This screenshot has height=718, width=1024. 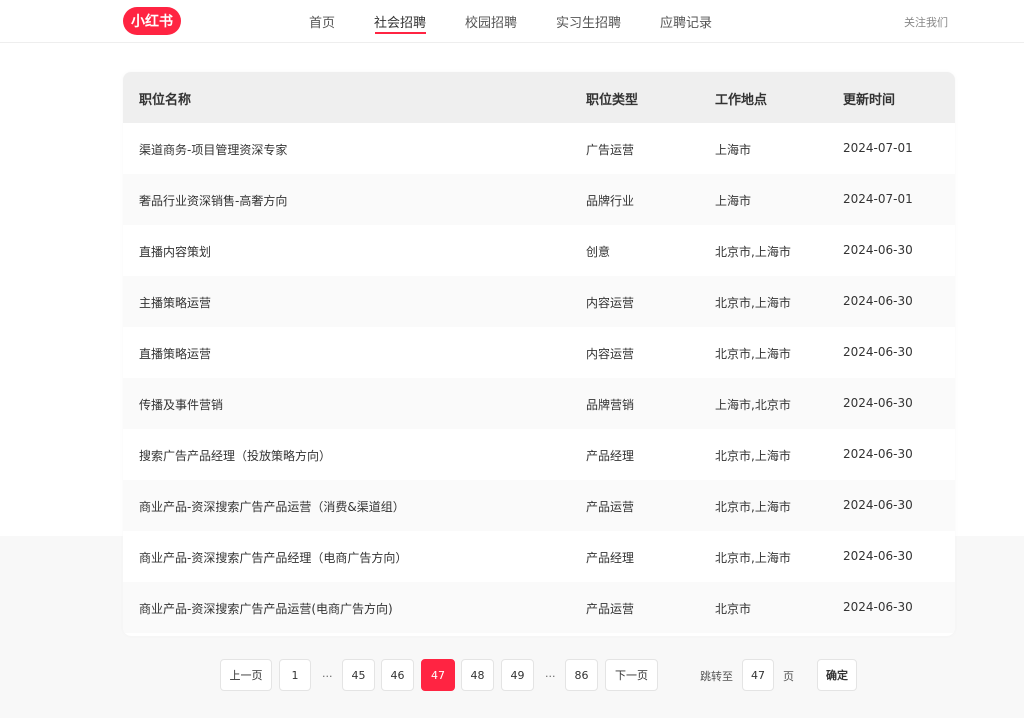 What do you see at coordinates (213, 149) in the screenshot?
I see `job-title: 渠道商务-项目管理资深专家` at bounding box center [213, 149].